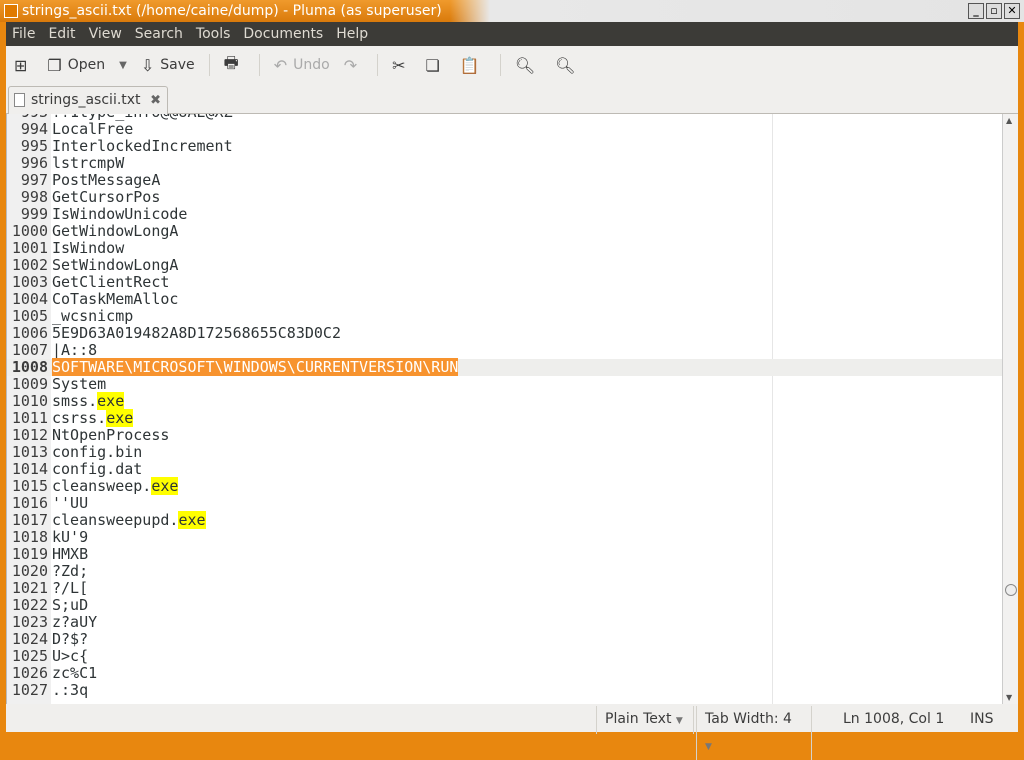 This screenshot has height=760, width=1024. I want to click on text-span: S;uD, so click(70, 605).